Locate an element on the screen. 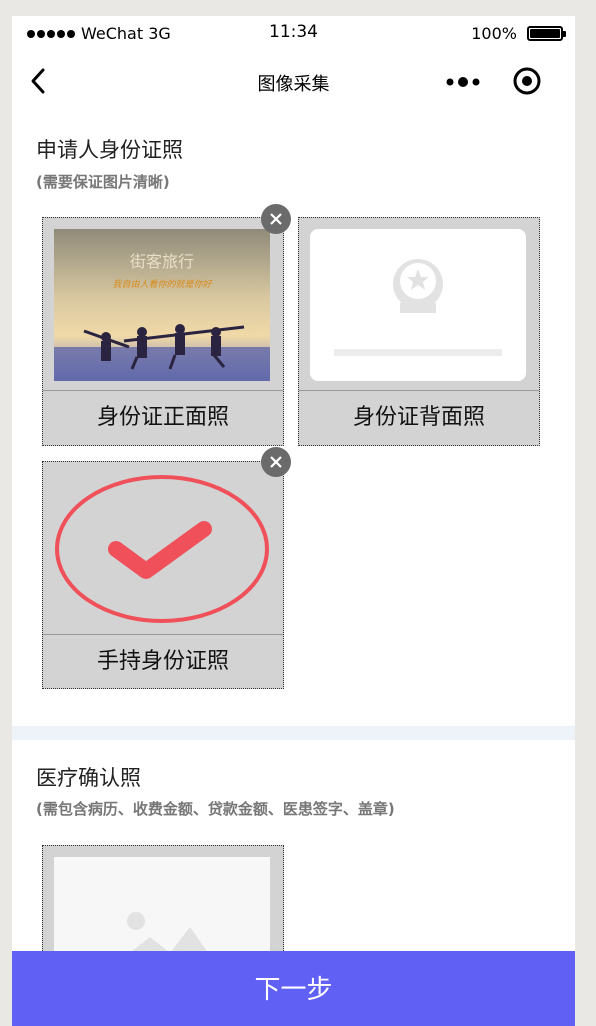 This screenshot has height=1026, width=596. id-front-photo: 街客旅行 我自由人看你的就是你好 is located at coordinates (162, 305).